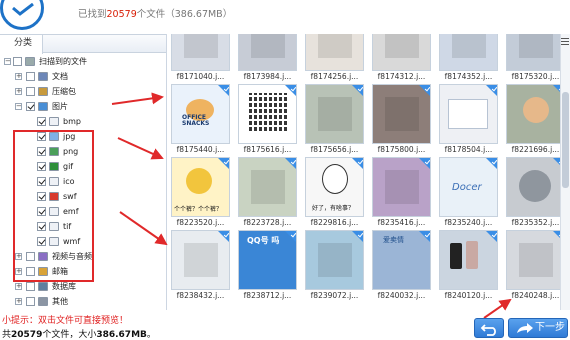 The width and height of the screenshot is (570, 340). What do you see at coordinates (83, 121) in the screenshot?
I see `tree-item-bmp: bmp` at bounding box center [83, 121].